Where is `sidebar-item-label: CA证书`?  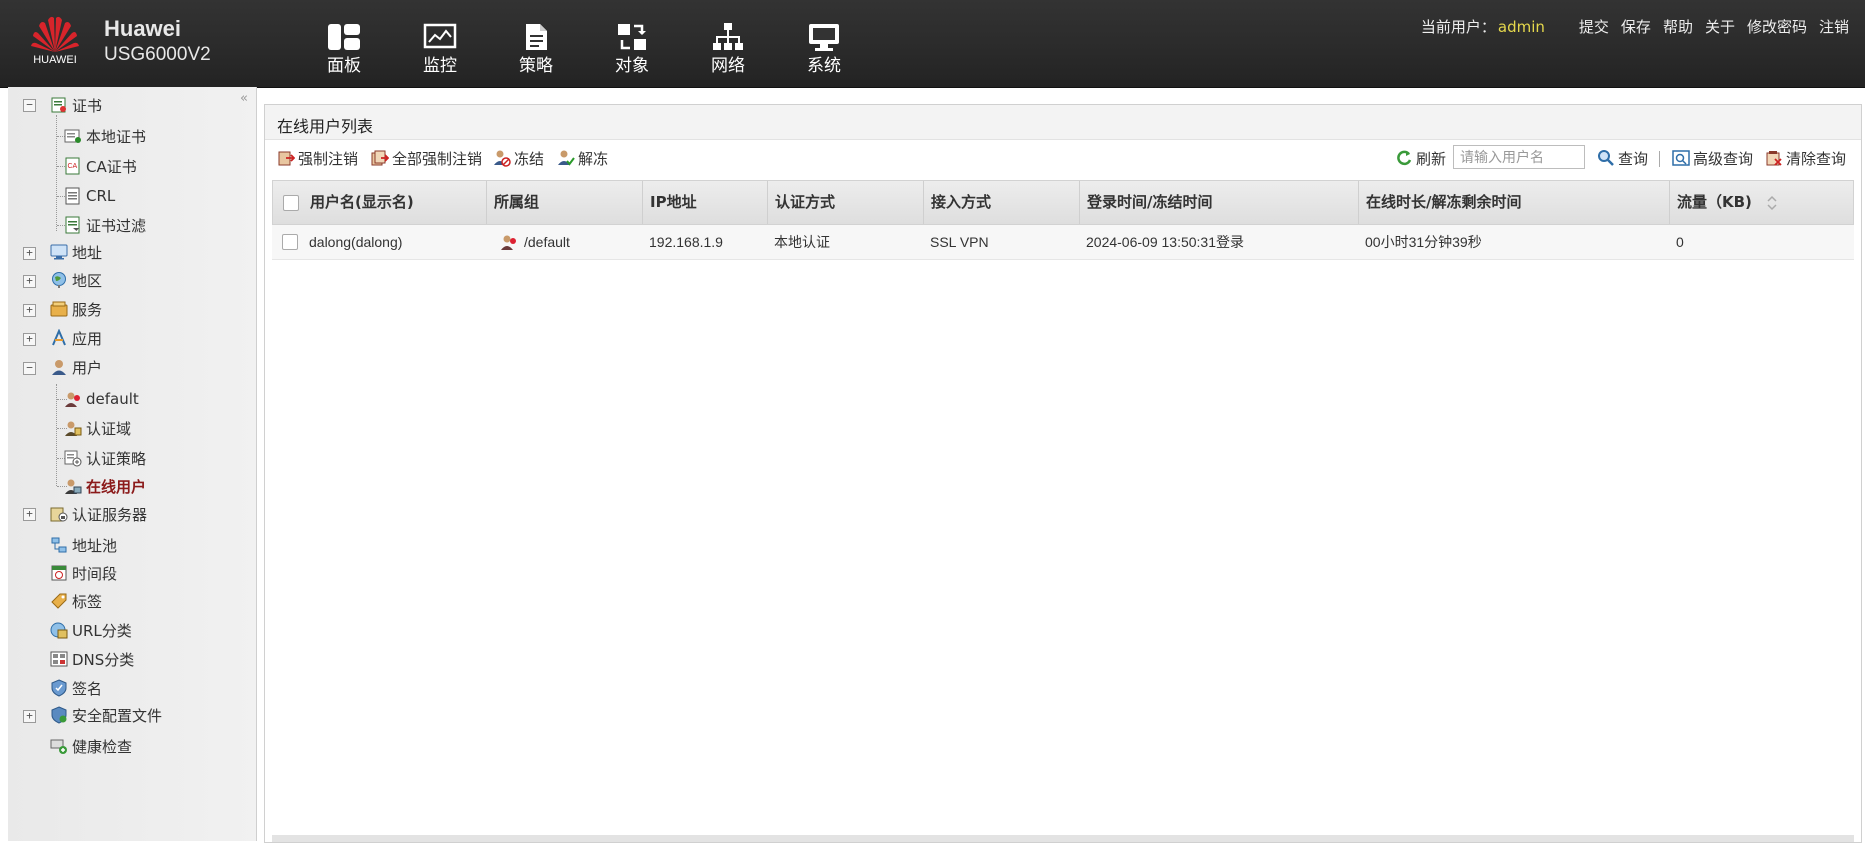
sidebar-item-label: CA证书 is located at coordinates (111, 166).